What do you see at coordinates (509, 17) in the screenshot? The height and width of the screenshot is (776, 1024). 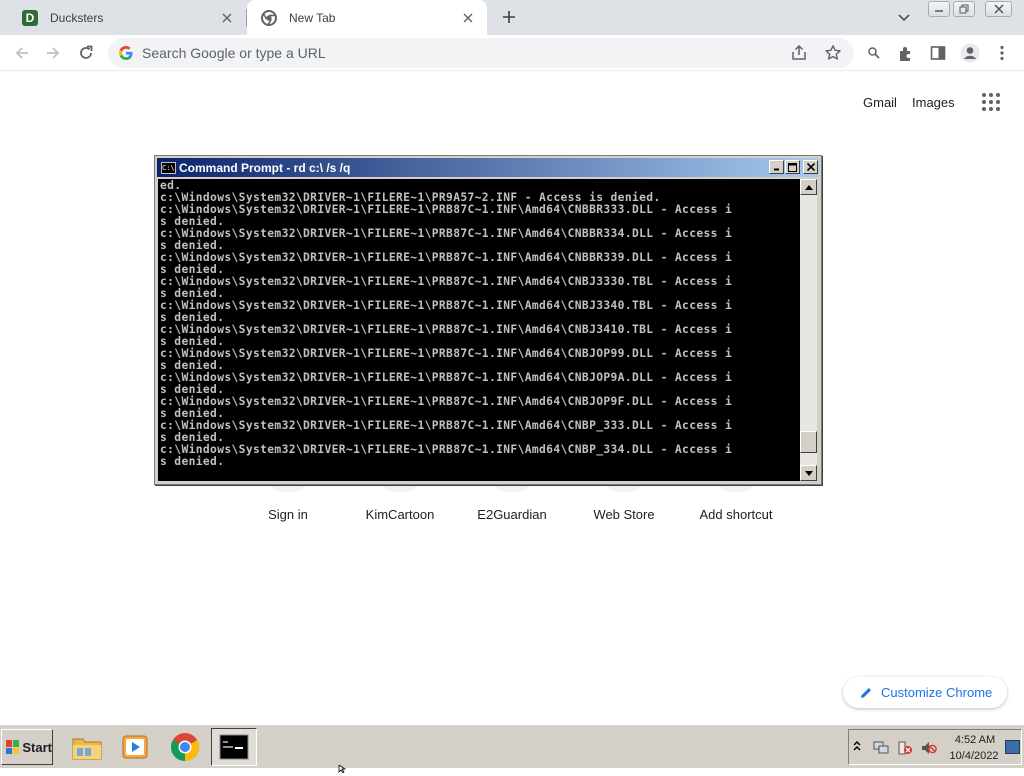 I see `new-tab-button` at bounding box center [509, 17].